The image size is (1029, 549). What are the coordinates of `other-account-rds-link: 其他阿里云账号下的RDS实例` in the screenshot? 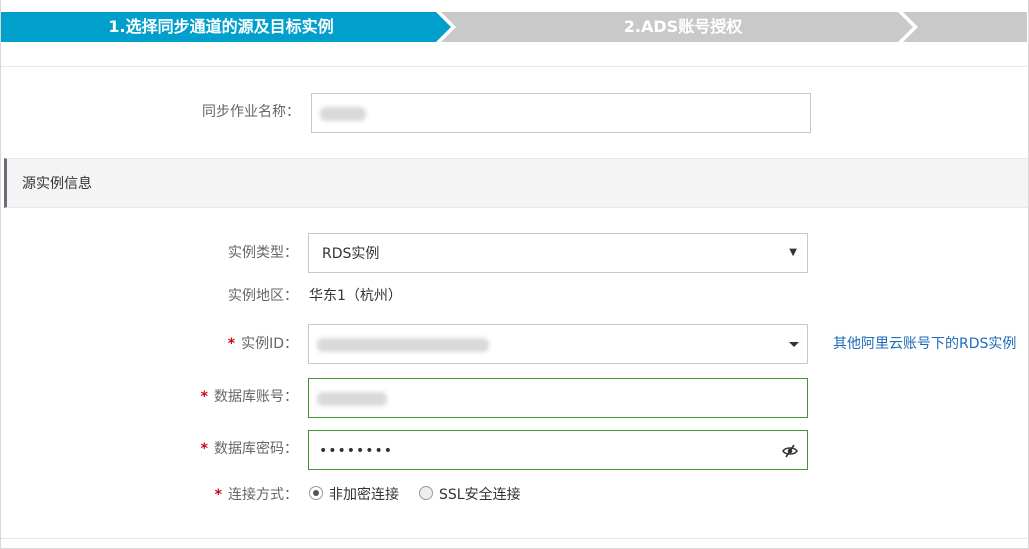 It's located at (924, 344).